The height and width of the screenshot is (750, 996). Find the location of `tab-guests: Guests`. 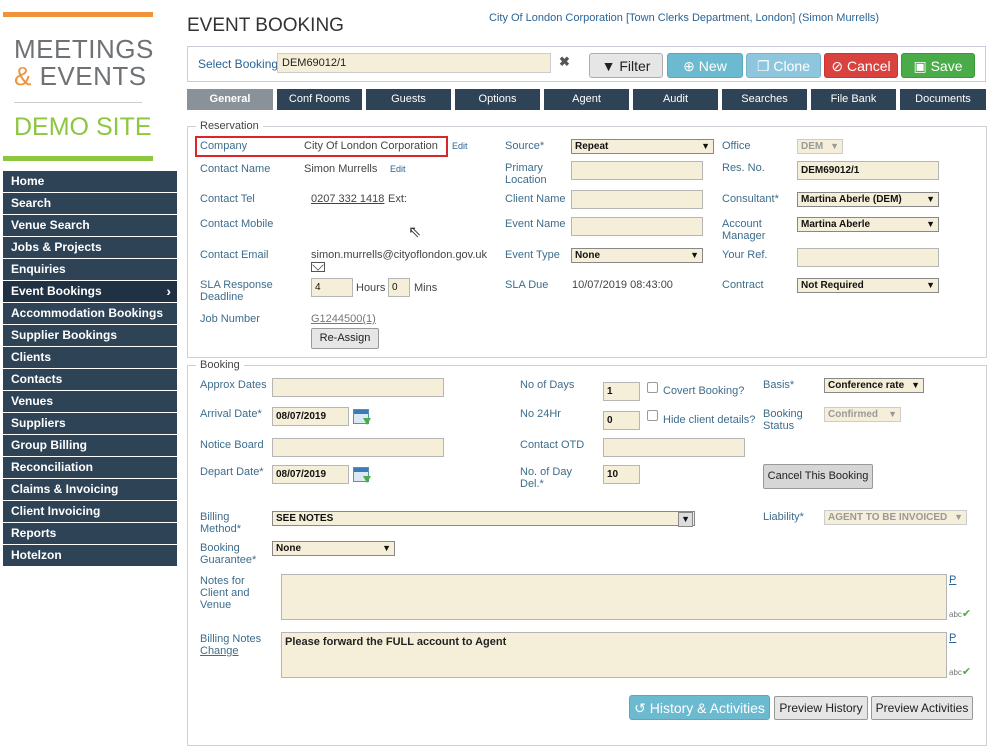

tab-guests: Guests is located at coordinates (408, 99).